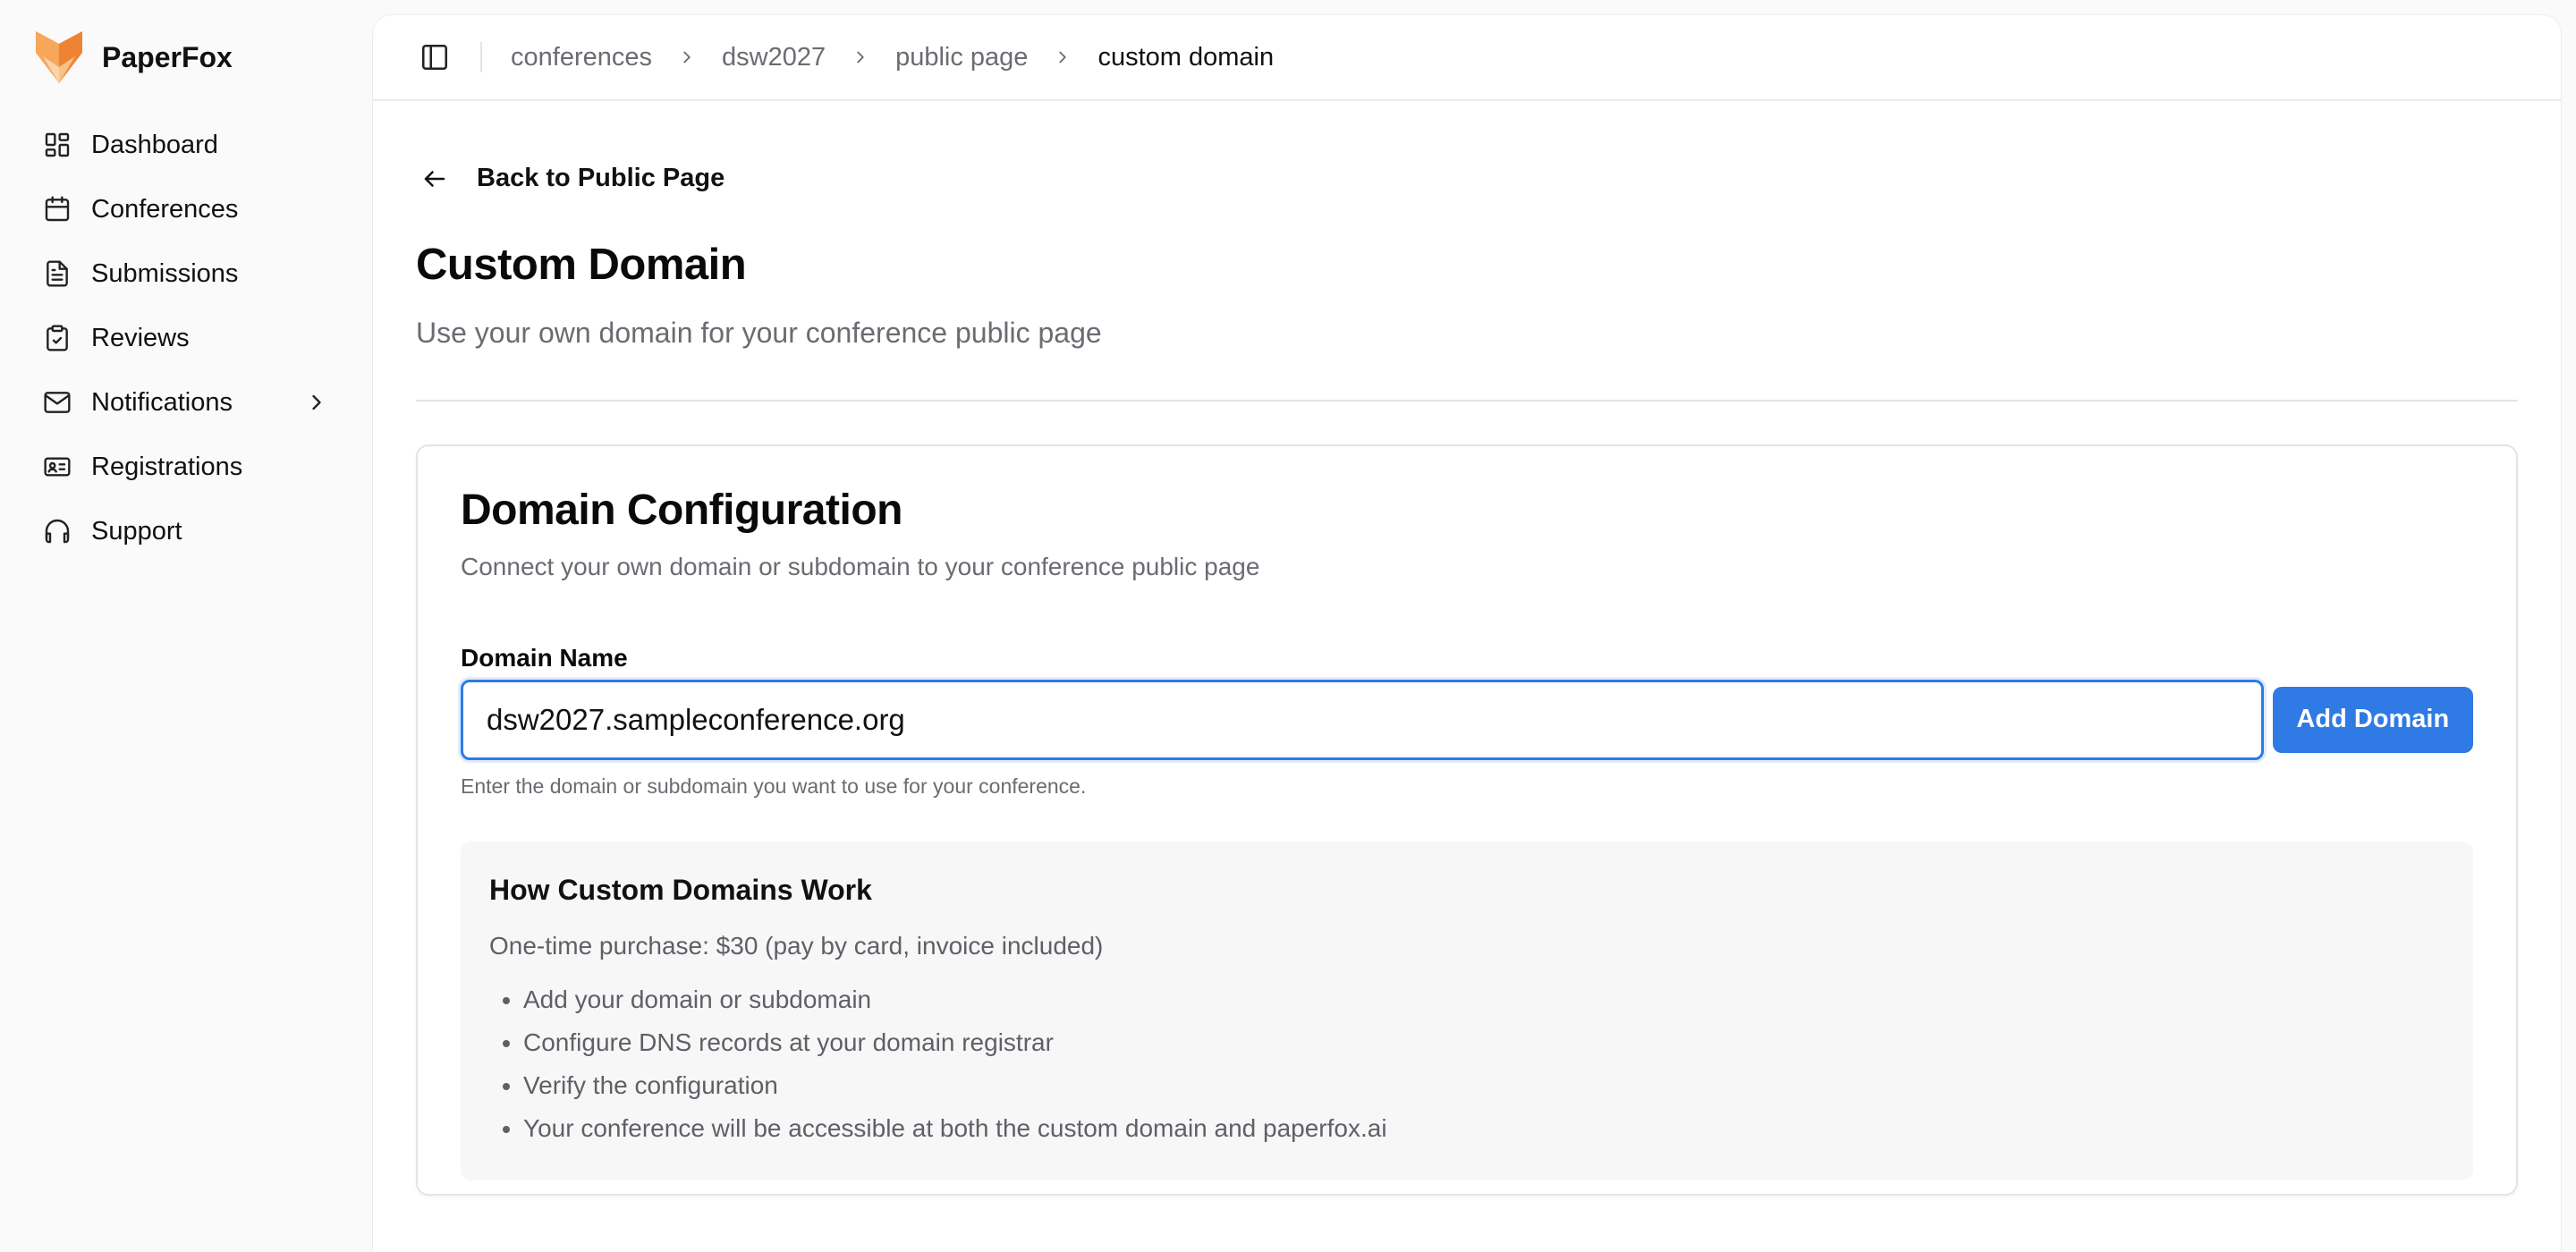  I want to click on breadcrumb-current: custom domain, so click(1186, 57).